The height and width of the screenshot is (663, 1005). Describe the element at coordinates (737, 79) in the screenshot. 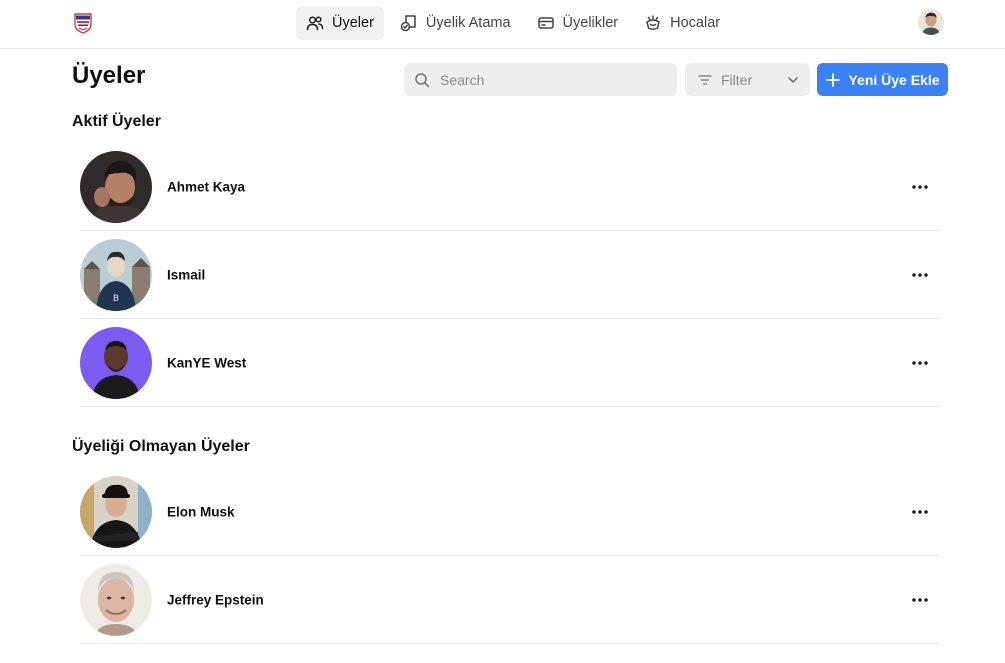

I see `filter-label: Filter` at that location.